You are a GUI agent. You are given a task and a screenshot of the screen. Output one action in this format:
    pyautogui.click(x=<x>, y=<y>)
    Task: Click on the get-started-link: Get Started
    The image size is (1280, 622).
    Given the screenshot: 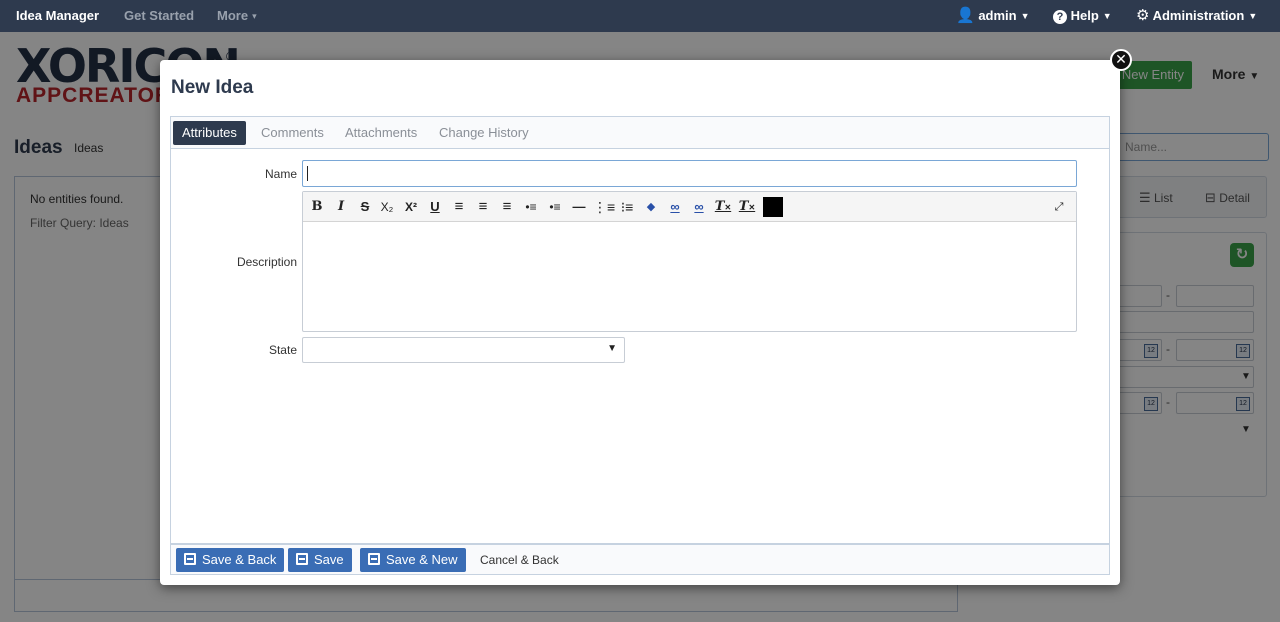 What is the action you would take?
    pyautogui.click(x=159, y=16)
    